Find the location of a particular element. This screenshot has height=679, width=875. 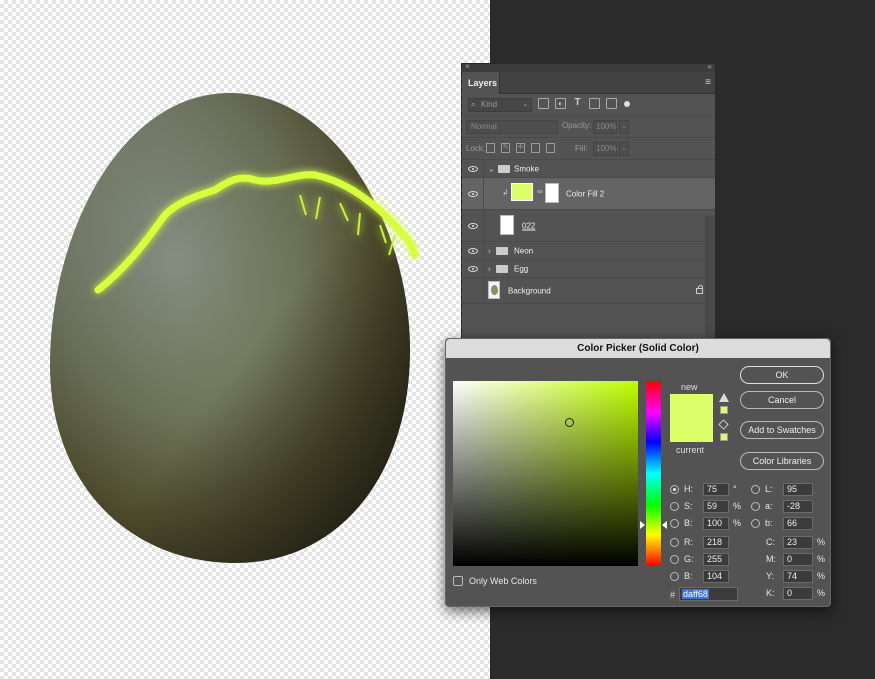

chevron-down-icon: ⌄ is located at coordinates (491, 168).